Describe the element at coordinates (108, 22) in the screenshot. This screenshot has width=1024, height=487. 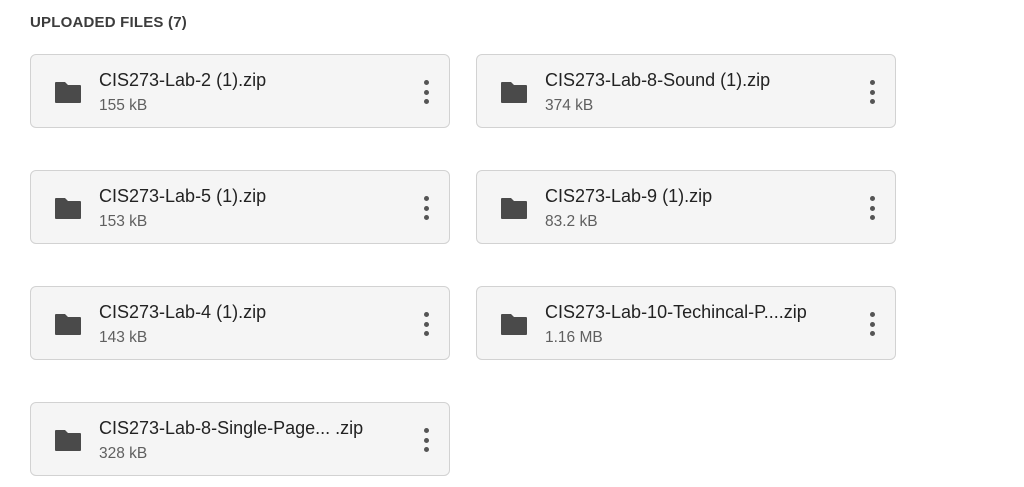
I see `section-title: UPLOADED FILES (7)` at that location.